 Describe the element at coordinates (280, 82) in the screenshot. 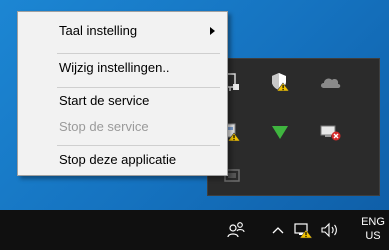

I see `windows-security-warning-icon` at that location.